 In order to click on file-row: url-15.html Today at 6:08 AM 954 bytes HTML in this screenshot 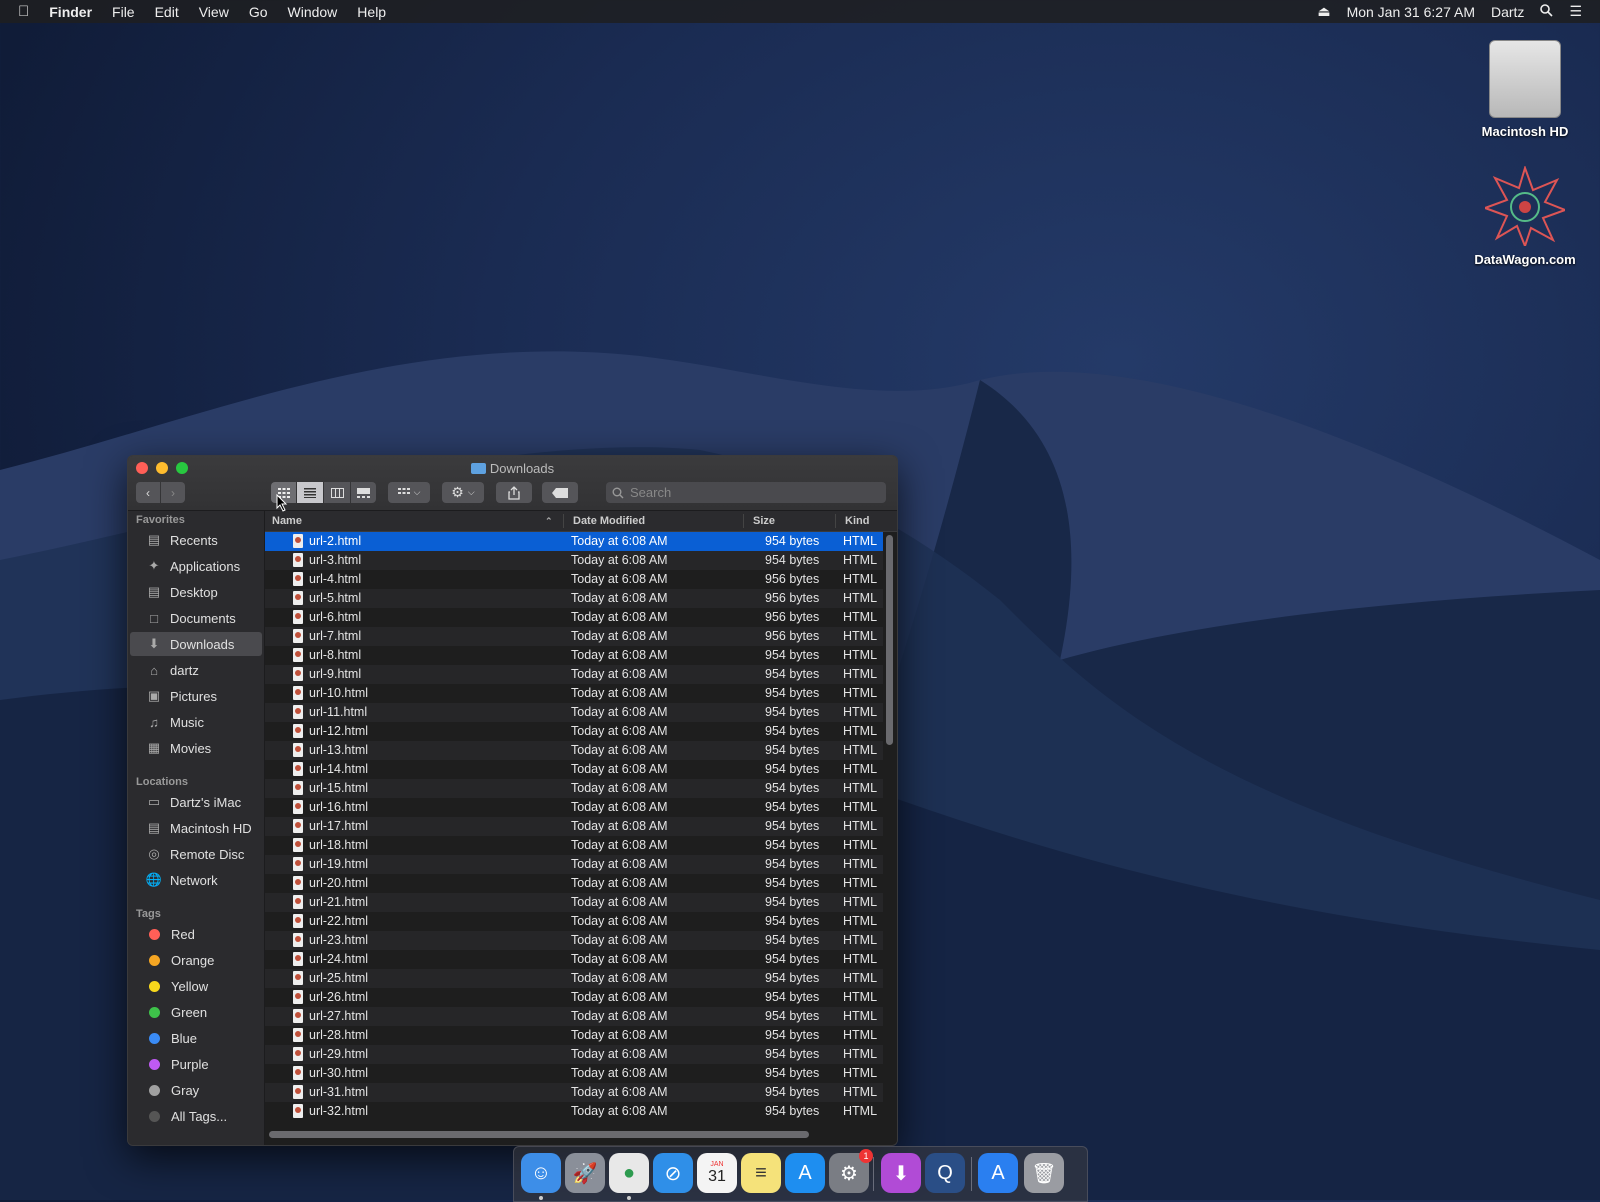, I will do `click(574, 788)`.